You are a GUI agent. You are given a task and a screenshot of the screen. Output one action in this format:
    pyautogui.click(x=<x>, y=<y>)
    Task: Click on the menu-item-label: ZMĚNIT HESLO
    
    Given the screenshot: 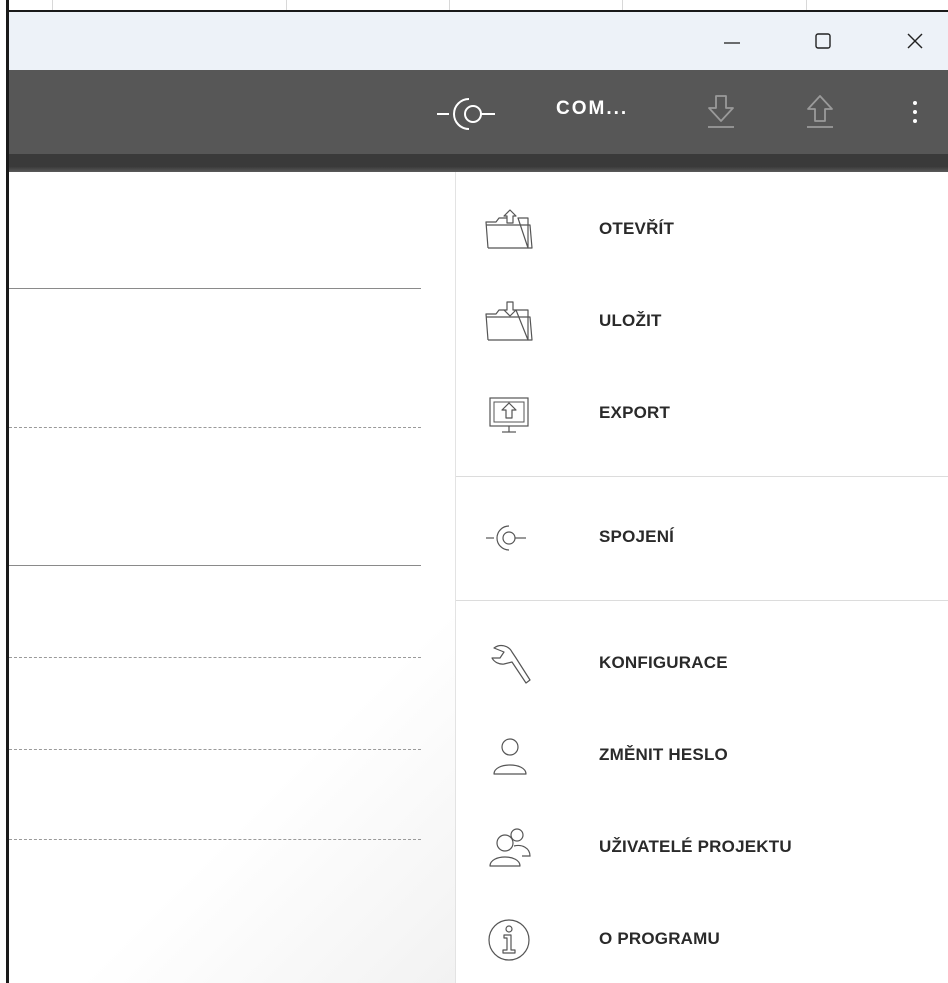 What is the action you would take?
    pyautogui.click(x=663, y=754)
    